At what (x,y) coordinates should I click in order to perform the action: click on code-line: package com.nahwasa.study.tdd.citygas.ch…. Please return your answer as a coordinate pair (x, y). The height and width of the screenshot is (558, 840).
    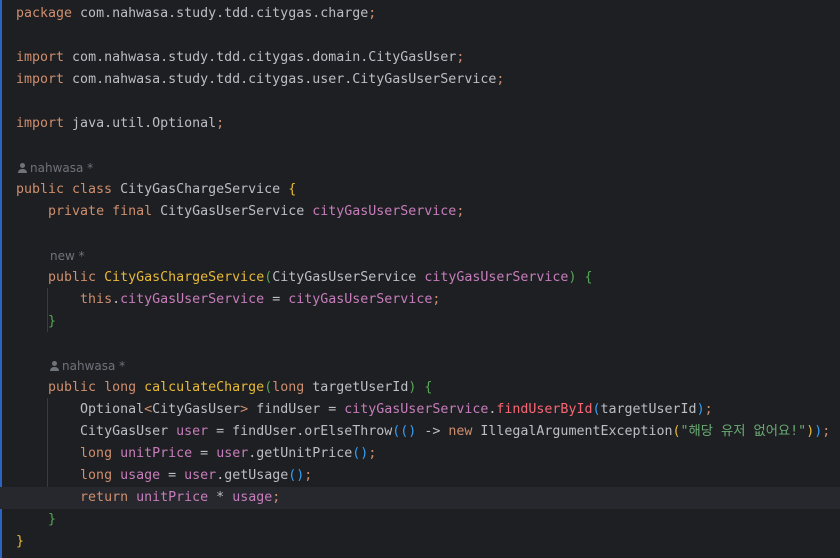
    Looking at the image, I should click on (420, 14).